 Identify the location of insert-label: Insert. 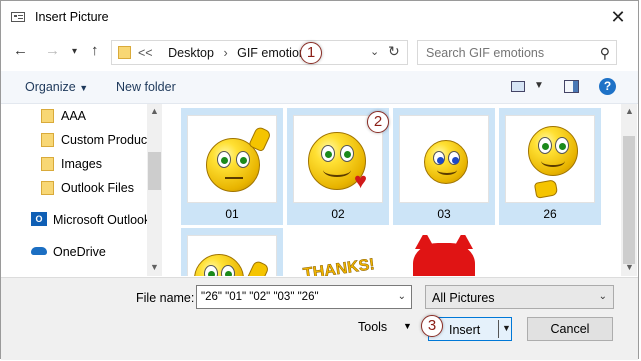
(465, 330).